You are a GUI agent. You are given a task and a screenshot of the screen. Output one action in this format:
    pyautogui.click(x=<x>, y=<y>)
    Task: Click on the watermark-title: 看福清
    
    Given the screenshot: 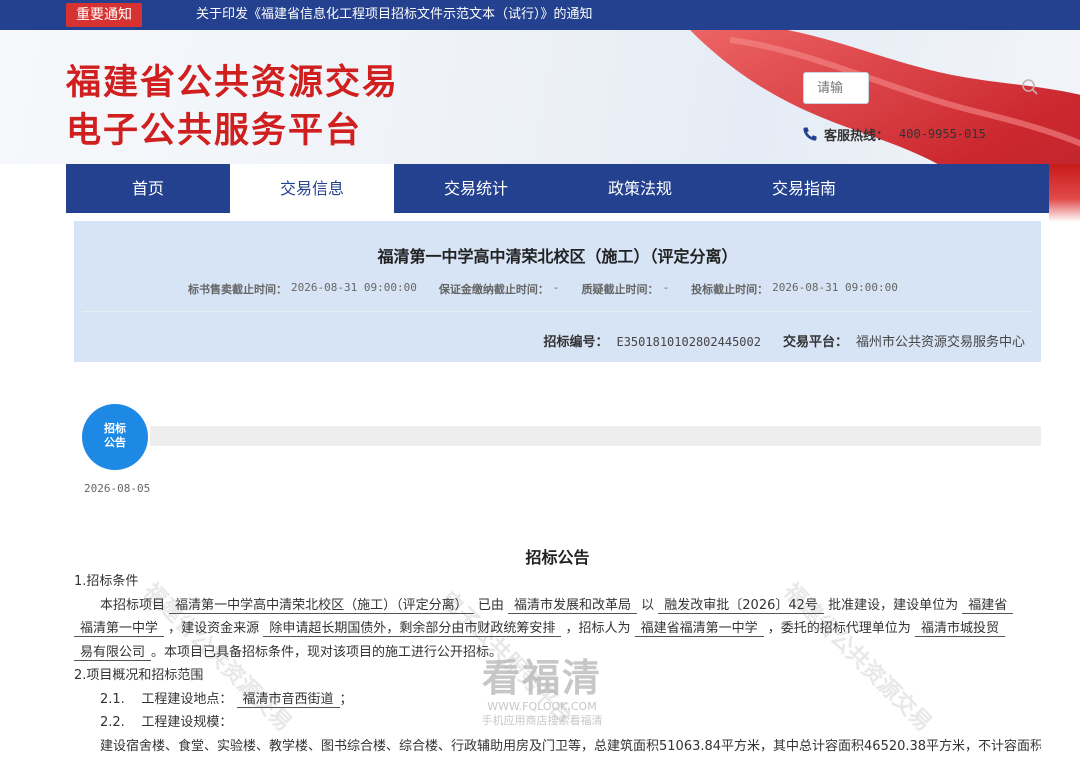 What is the action you would take?
    pyautogui.click(x=541, y=678)
    